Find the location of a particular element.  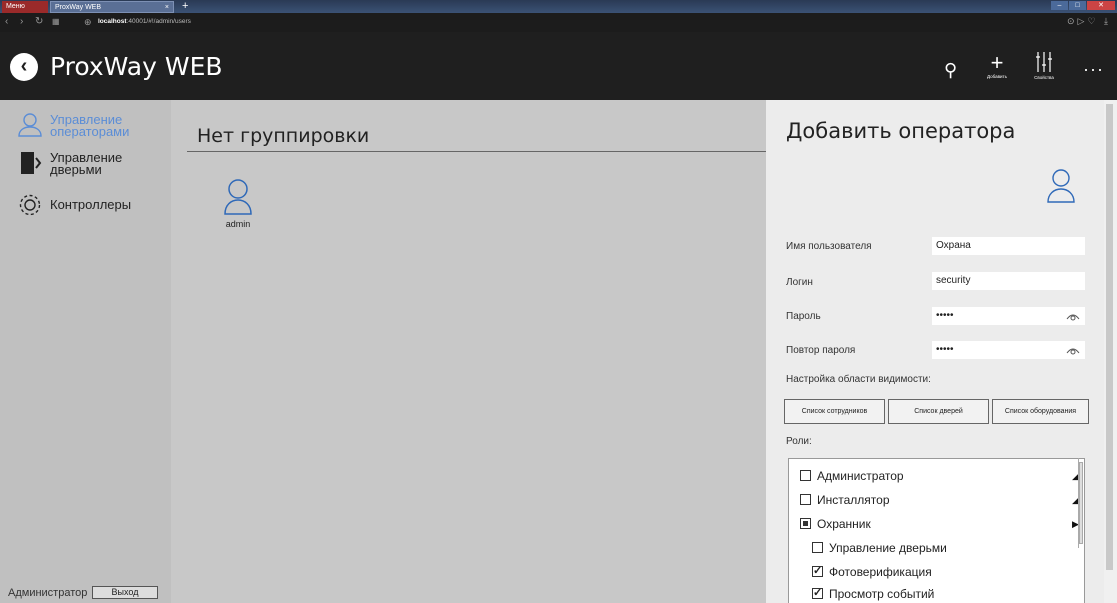

username-input: Охрана is located at coordinates (1008, 246).